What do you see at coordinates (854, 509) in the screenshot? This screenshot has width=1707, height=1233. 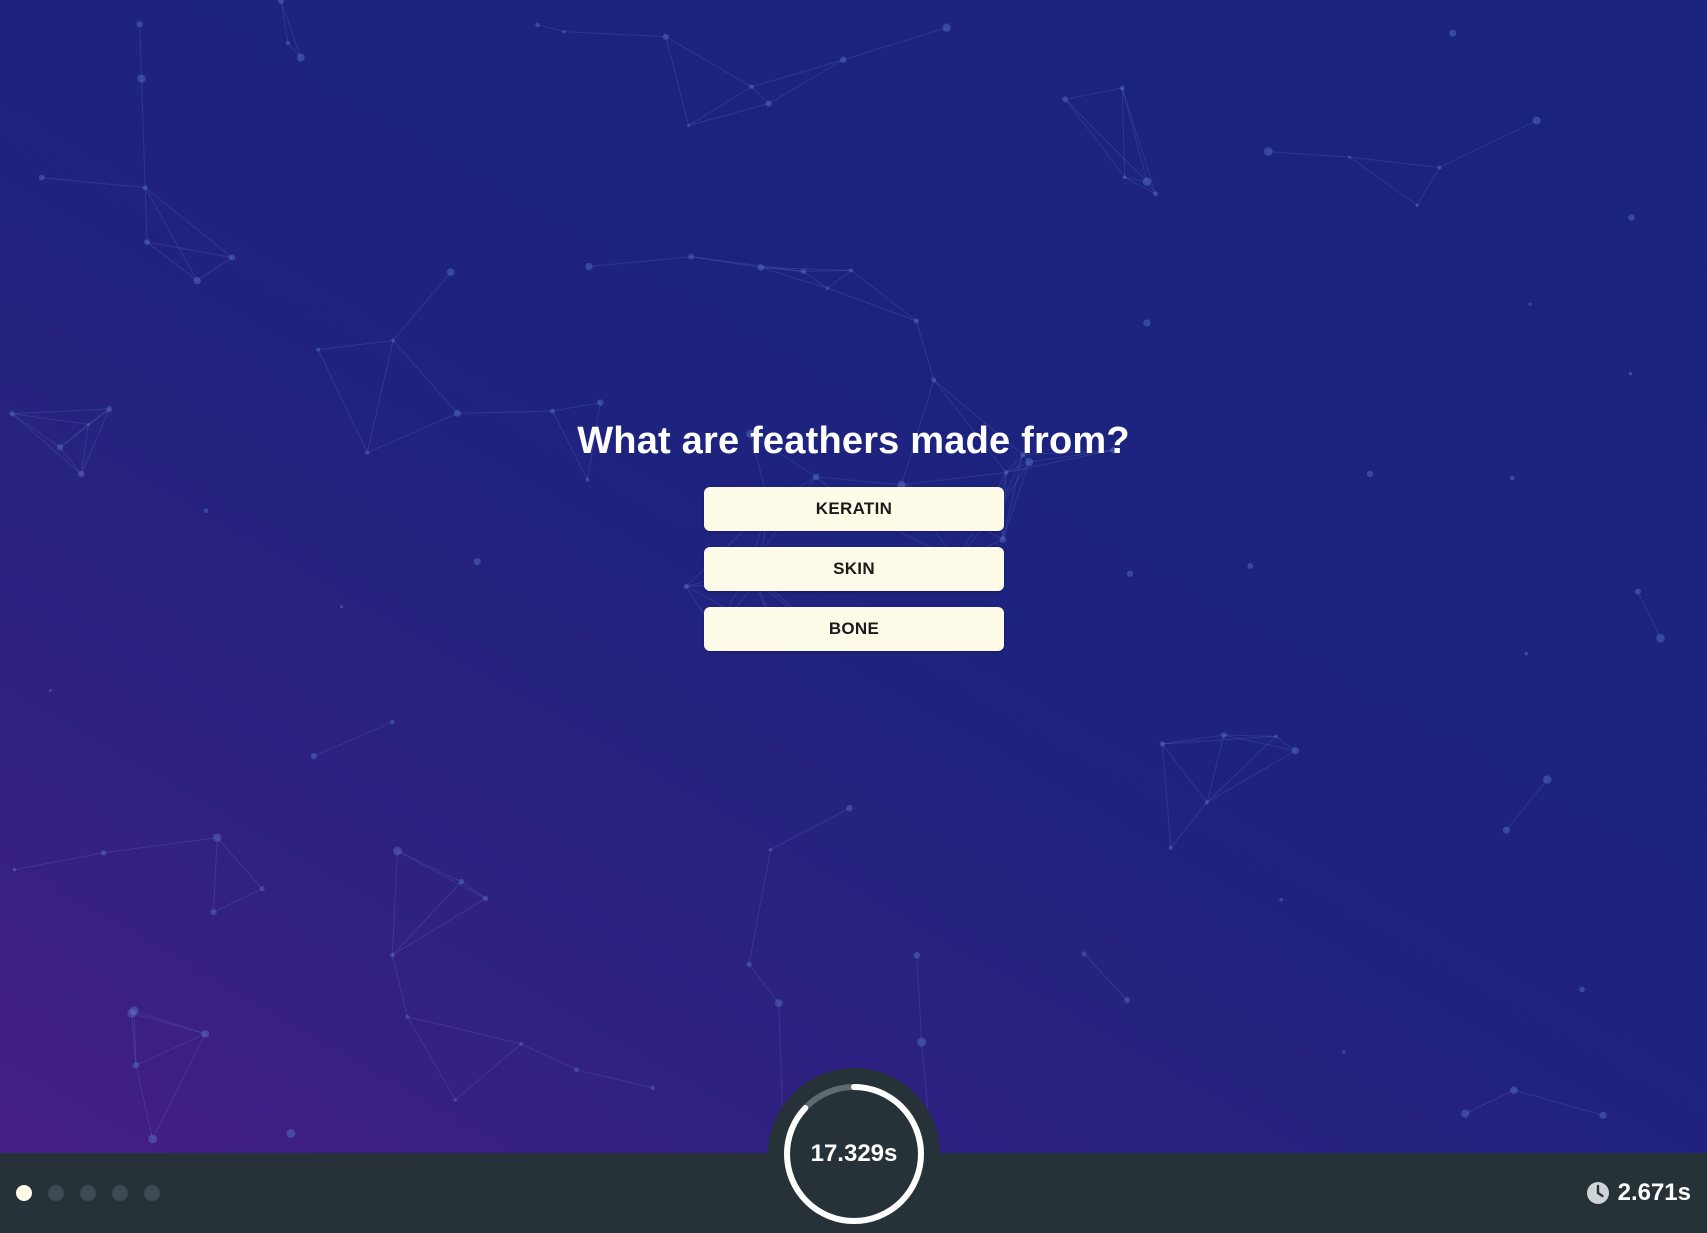 I see `answer-button-keratin: KERATIN` at bounding box center [854, 509].